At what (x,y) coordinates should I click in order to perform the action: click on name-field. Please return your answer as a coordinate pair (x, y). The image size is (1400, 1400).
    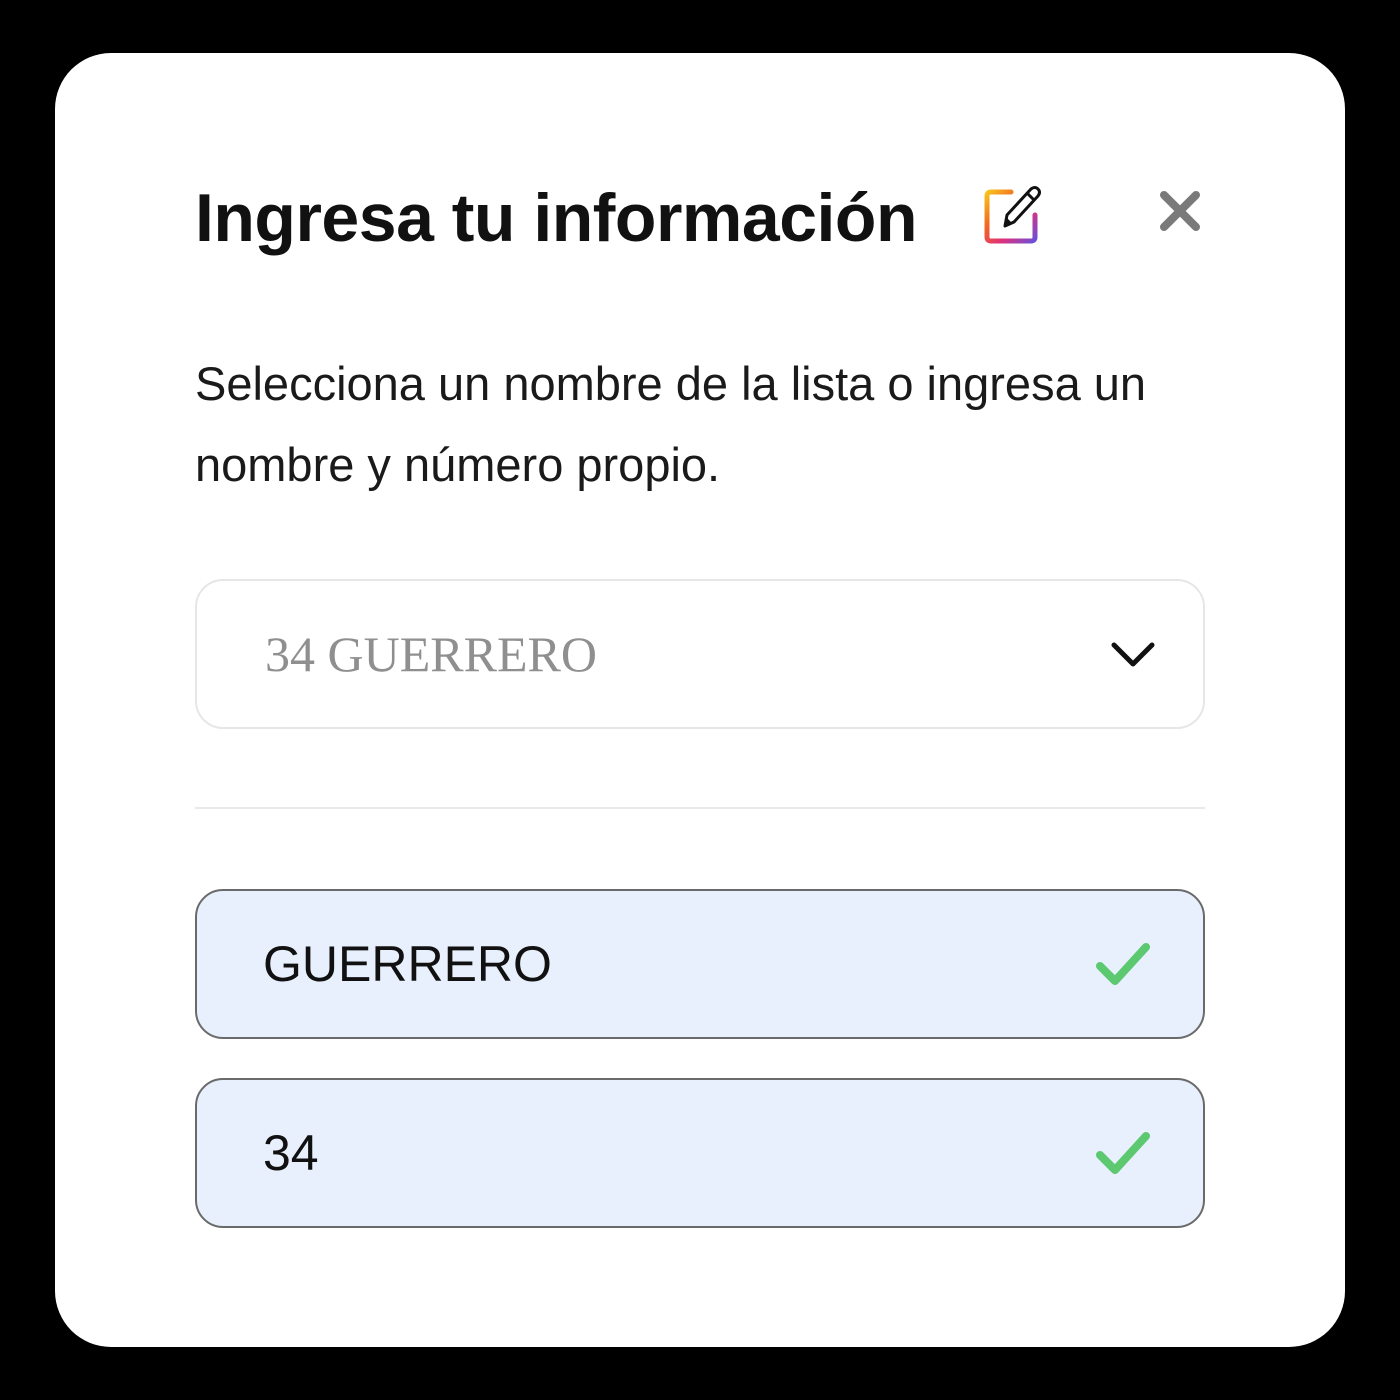
    Looking at the image, I should click on (700, 964).